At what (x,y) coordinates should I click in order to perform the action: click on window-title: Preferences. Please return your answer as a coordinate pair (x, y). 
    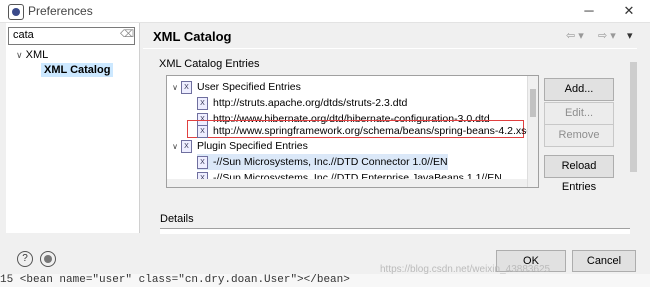
    Looking at the image, I should click on (60, 11).